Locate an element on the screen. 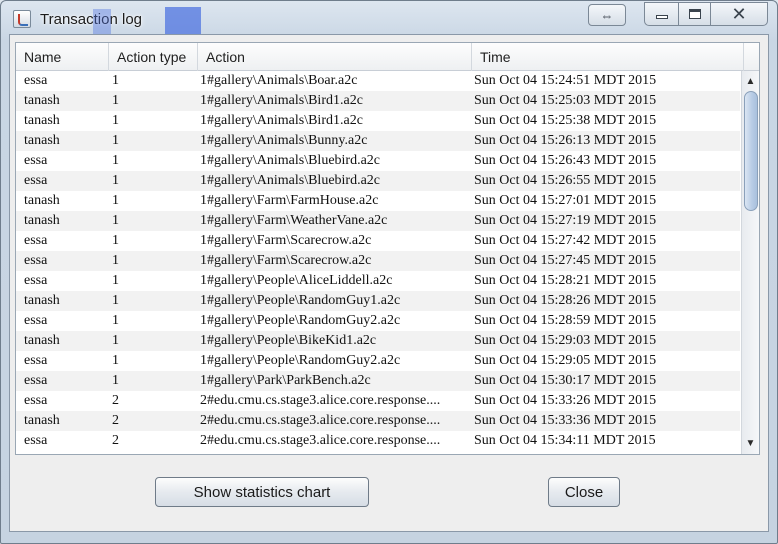 The width and height of the screenshot is (778, 544). cell-time: Sun Oct 04 15:27:42 MDT 2015 is located at coordinates (565, 240).